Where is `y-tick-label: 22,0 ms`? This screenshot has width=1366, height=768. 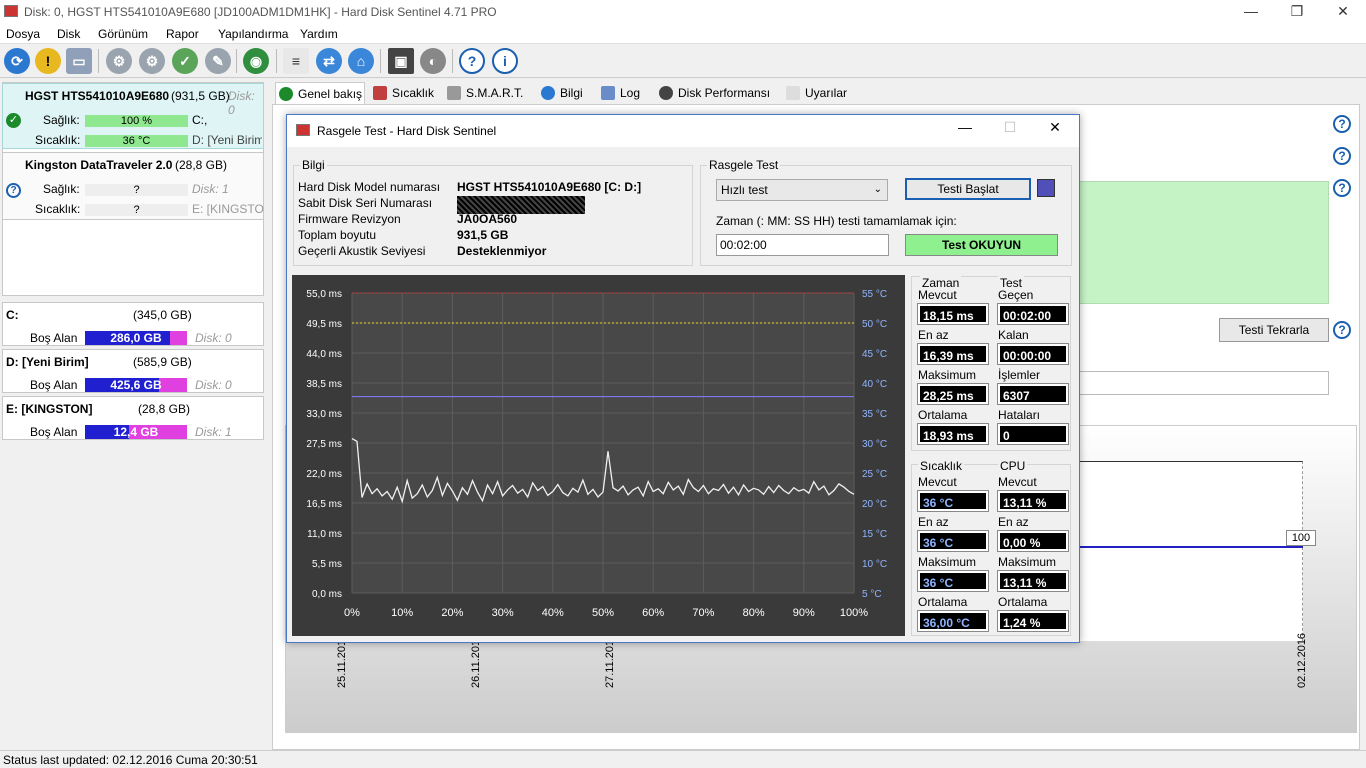 y-tick-label: 22,0 ms is located at coordinates (324, 474).